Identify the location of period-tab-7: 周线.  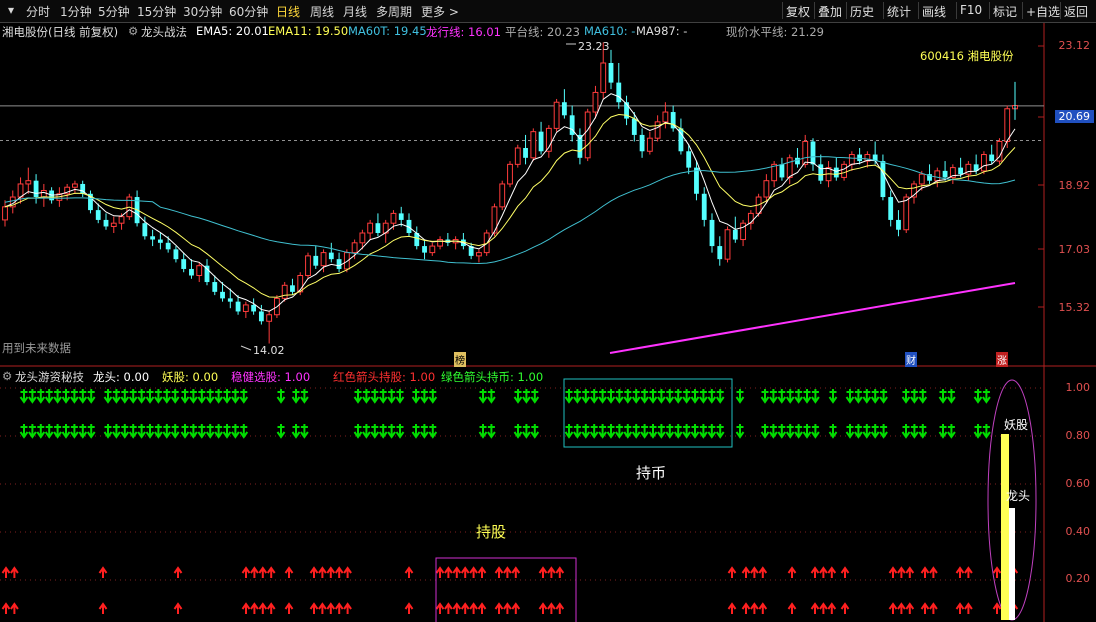
(322, 11).